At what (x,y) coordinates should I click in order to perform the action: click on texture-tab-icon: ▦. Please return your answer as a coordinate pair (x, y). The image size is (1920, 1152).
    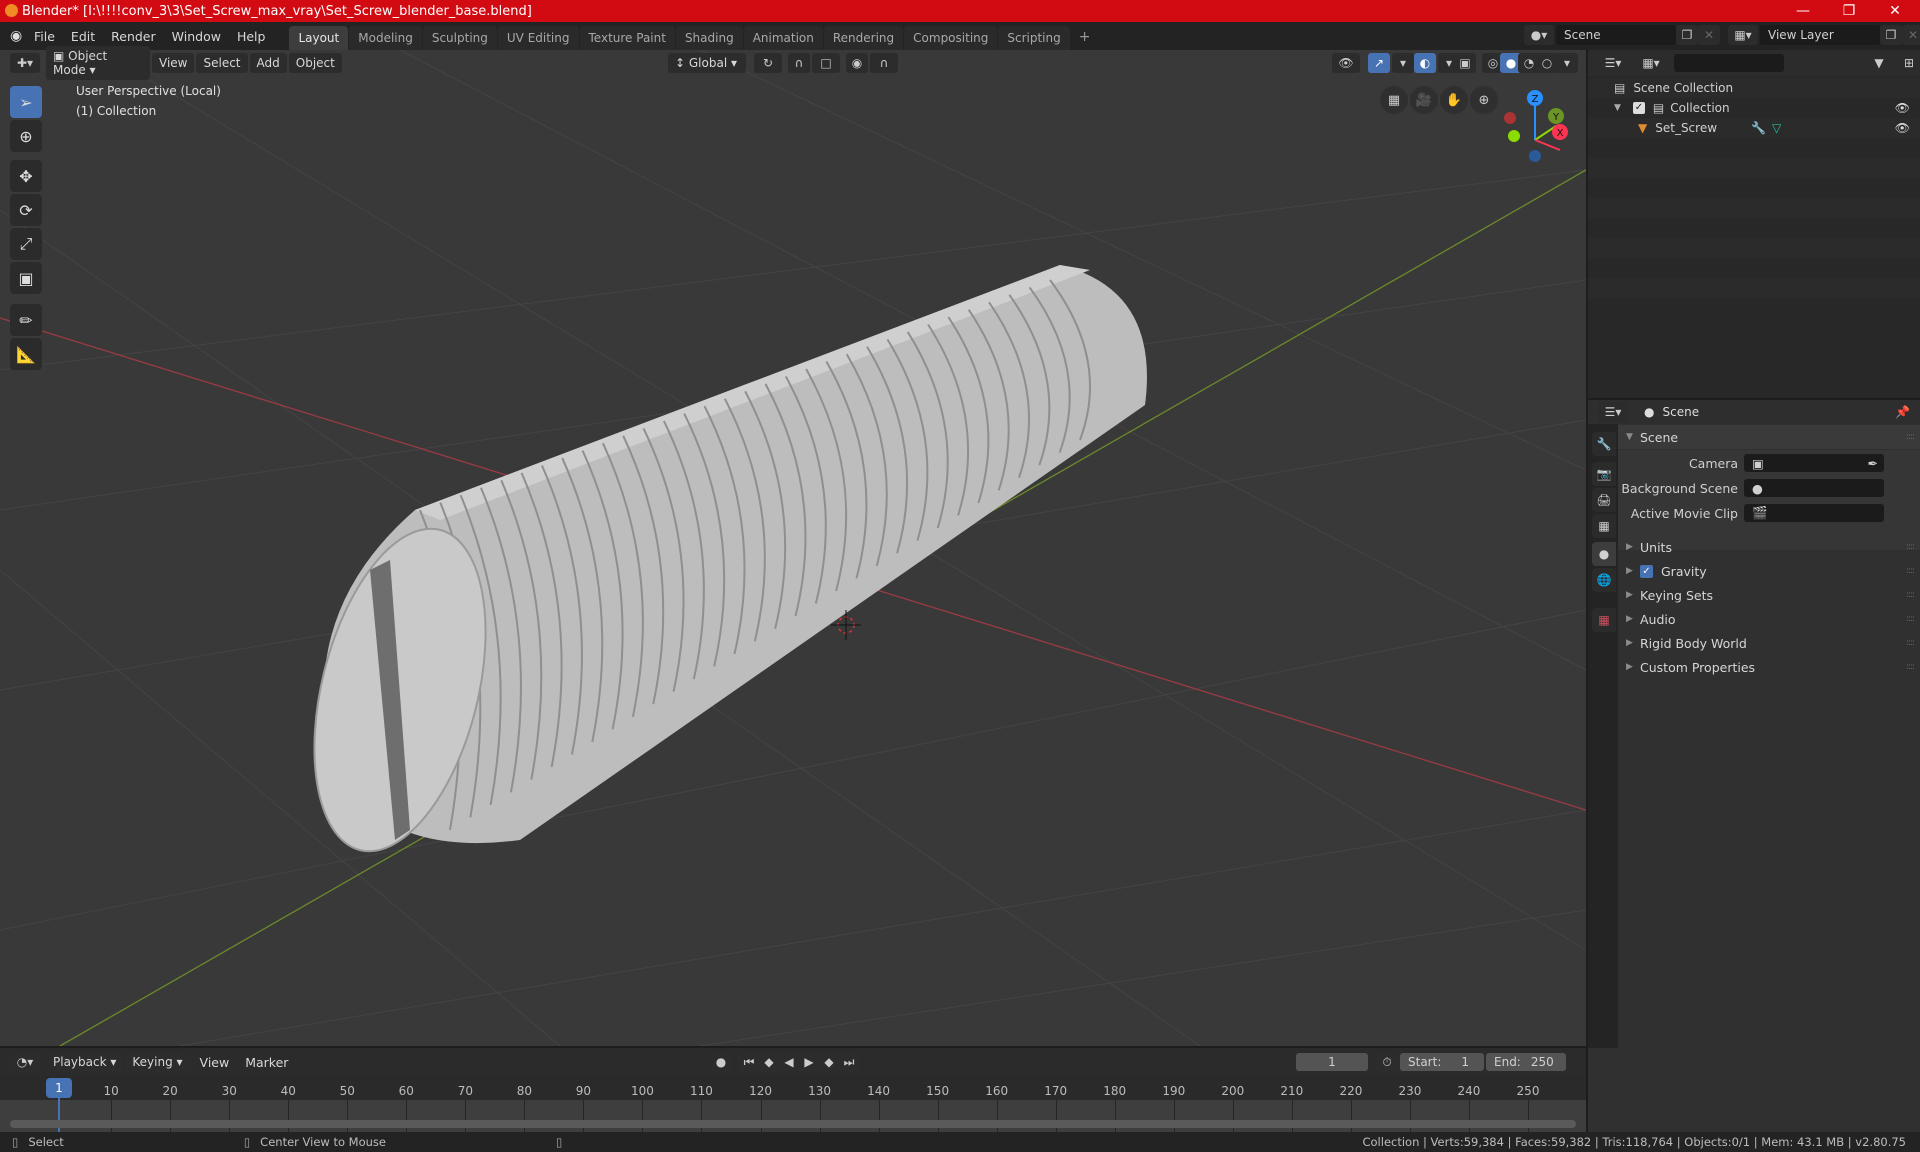
    Looking at the image, I should click on (1604, 620).